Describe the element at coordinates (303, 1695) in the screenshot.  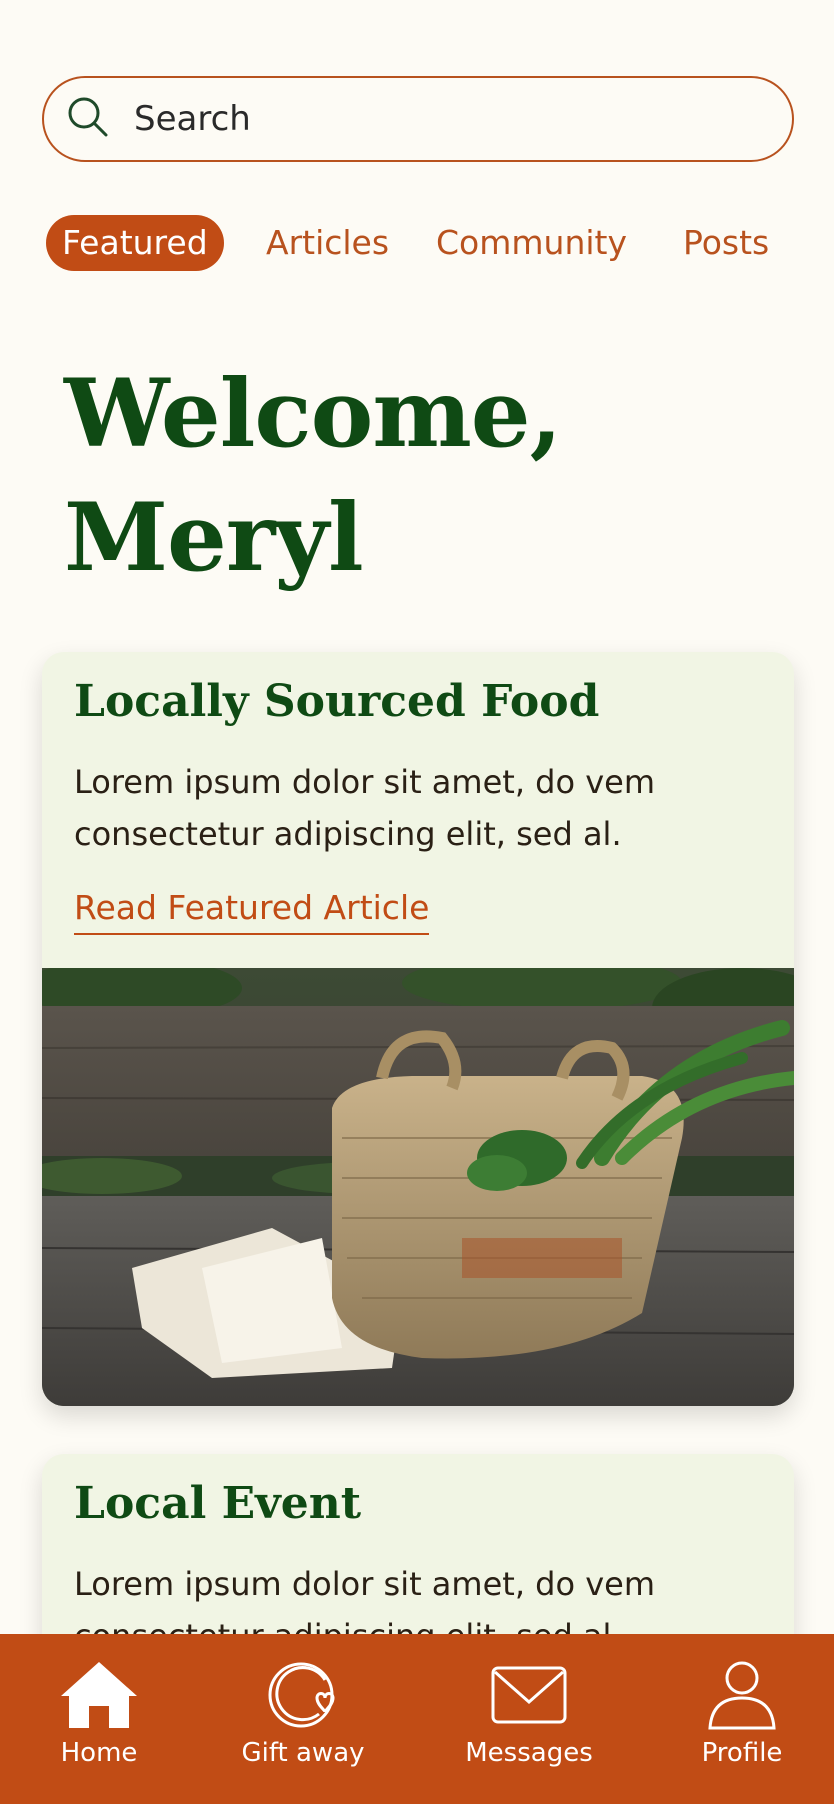
I see `gift-away-icon` at that location.